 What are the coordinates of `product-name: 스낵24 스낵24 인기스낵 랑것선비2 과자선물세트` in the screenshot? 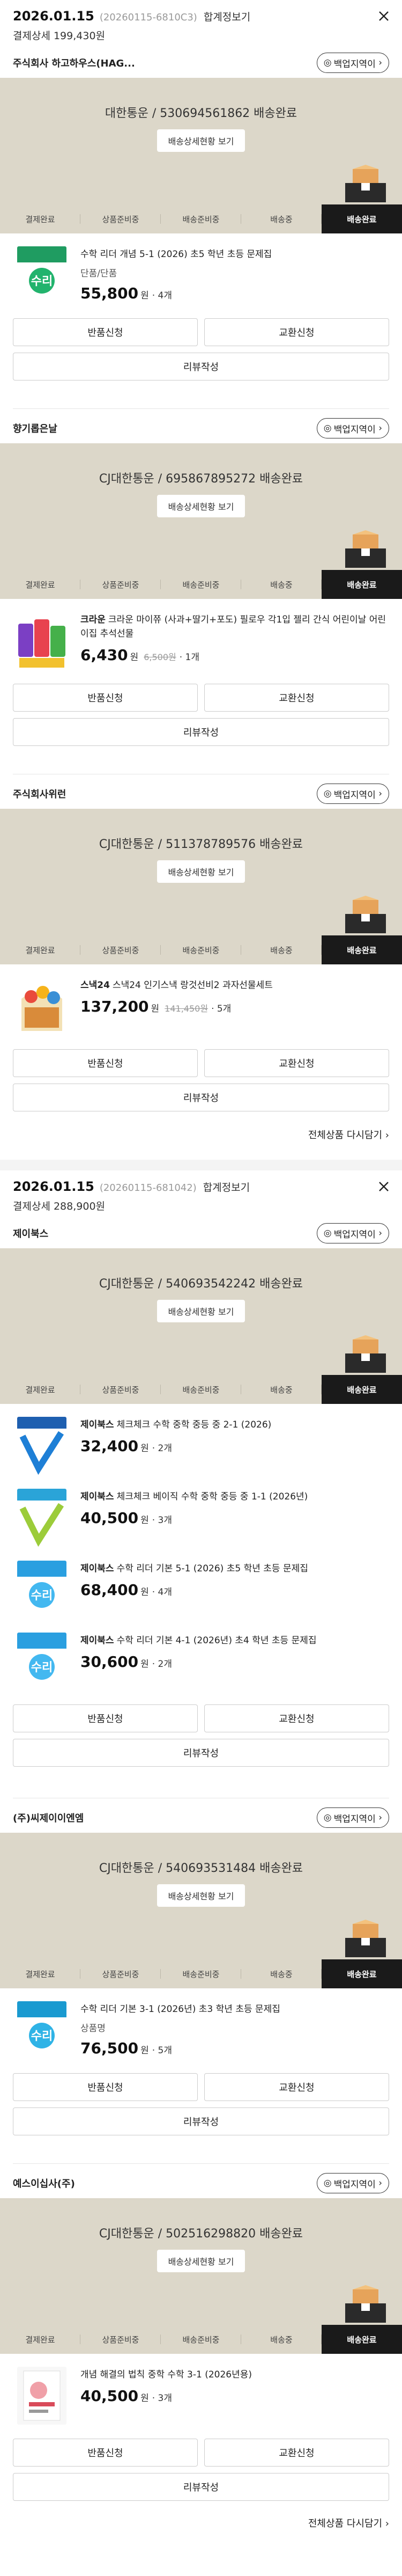 It's located at (234, 985).